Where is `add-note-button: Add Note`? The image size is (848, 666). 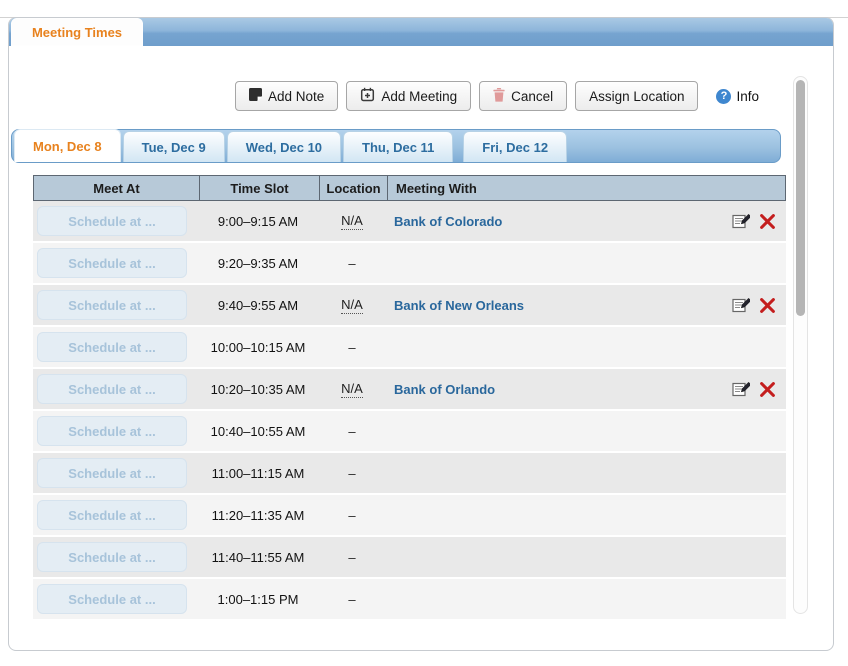
add-note-button: Add Note is located at coordinates (287, 96).